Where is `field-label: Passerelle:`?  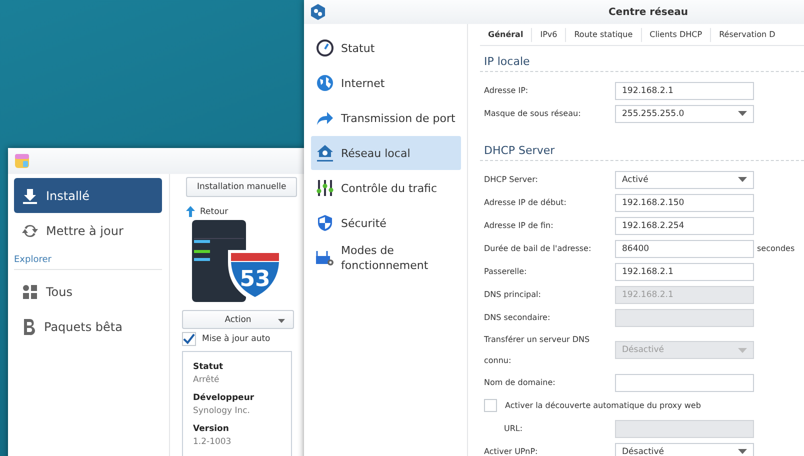 field-label: Passerelle: is located at coordinates (506, 272).